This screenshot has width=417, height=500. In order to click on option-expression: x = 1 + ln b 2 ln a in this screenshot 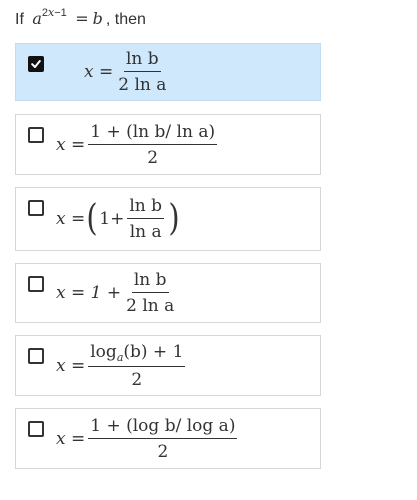, I will do `click(117, 293)`.